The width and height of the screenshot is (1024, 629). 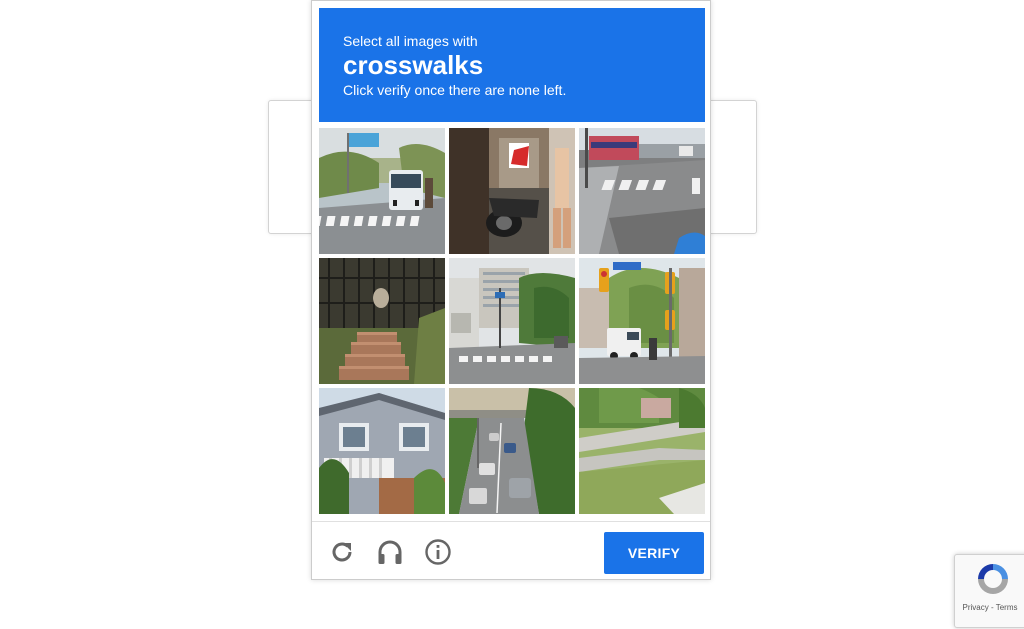 What do you see at coordinates (993, 579) in the screenshot?
I see `recaptcha-logo-icon` at bounding box center [993, 579].